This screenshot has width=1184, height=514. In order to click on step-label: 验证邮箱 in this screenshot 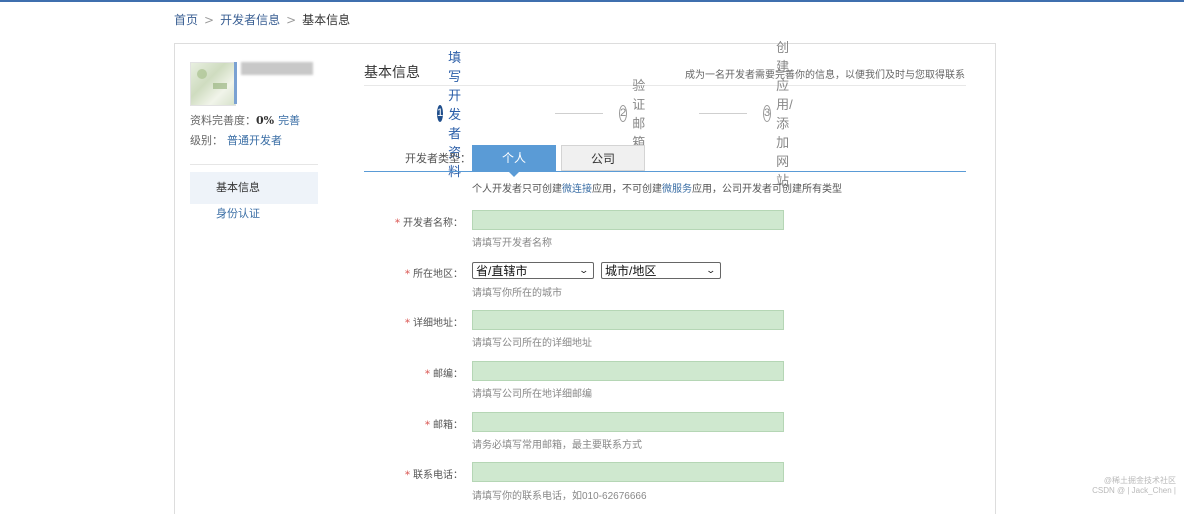, I will do `click(639, 114)`.